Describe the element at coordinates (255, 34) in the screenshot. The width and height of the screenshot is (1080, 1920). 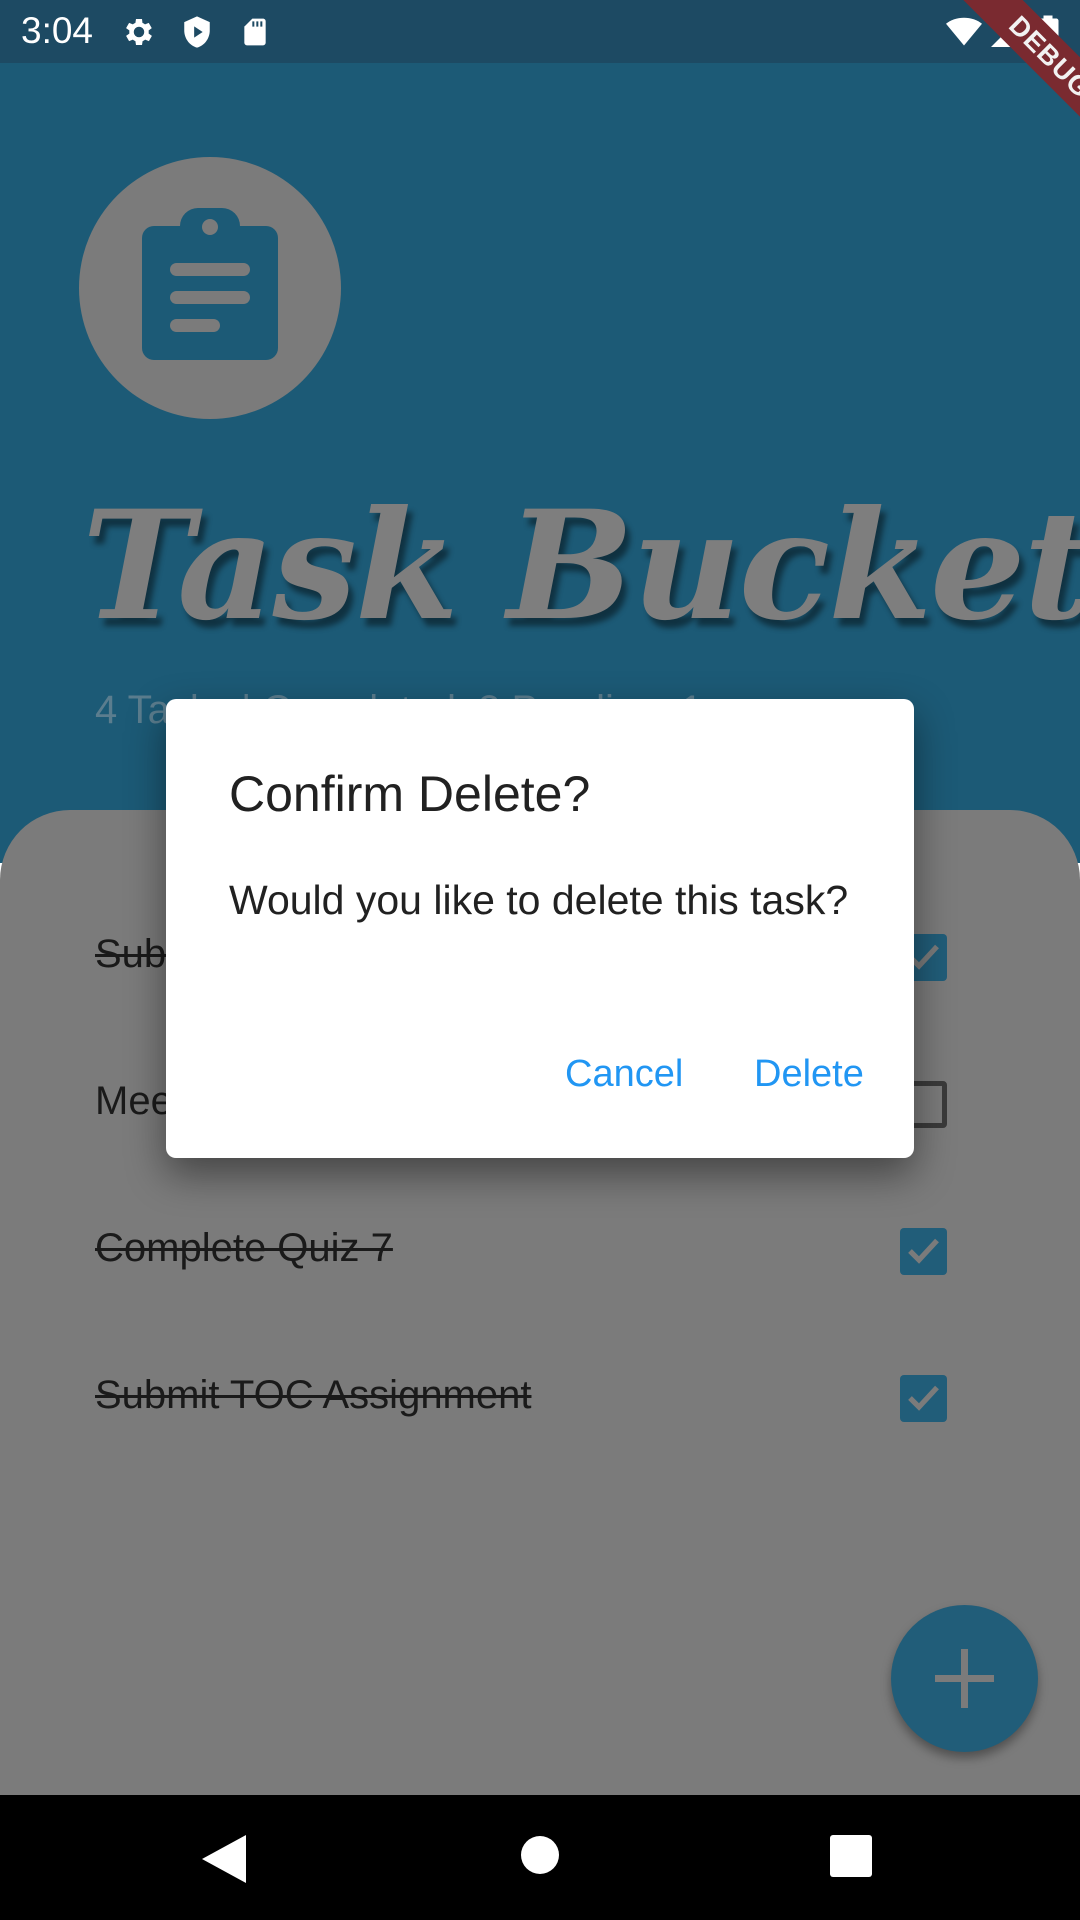
I see `sd-card-icon` at that location.